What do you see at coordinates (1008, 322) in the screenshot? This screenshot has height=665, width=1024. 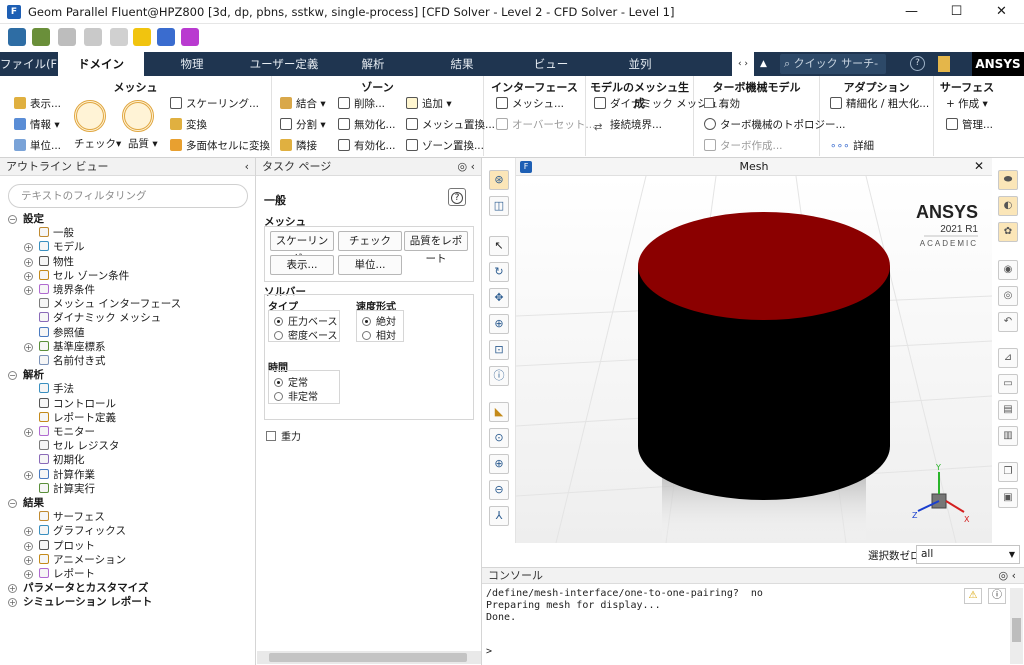 I see `reset-view-icon: ↶` at bounding box center [1008, 322].